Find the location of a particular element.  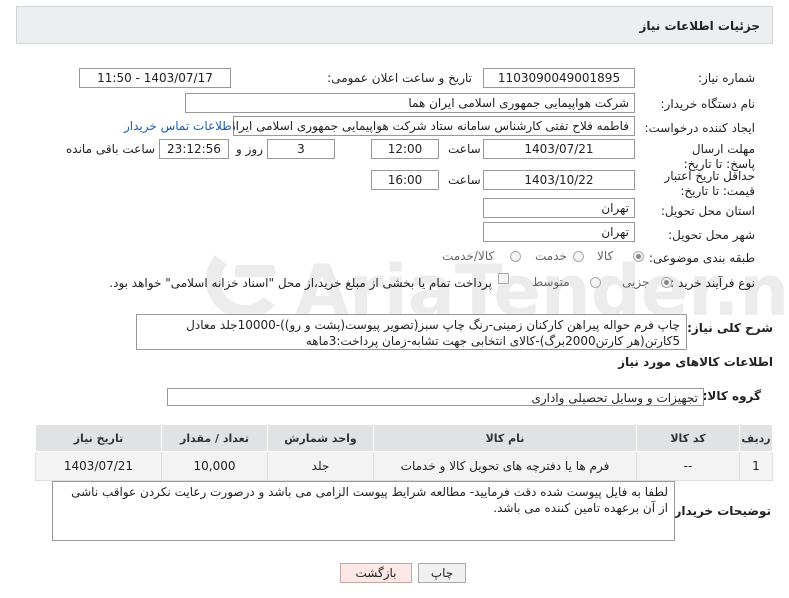

announce-label: تاریخ و ساعت اعلان عمومی: is located at coordinates (399, 78).